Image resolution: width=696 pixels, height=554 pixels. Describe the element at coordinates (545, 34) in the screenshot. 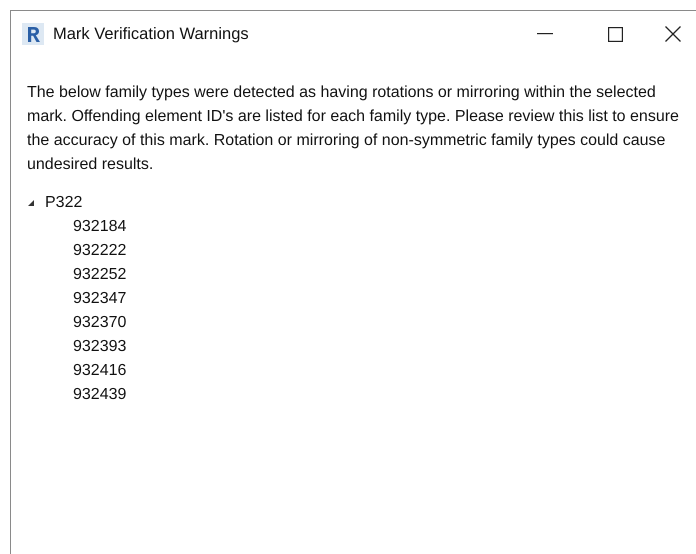

I see `minimize-icon` at that location.